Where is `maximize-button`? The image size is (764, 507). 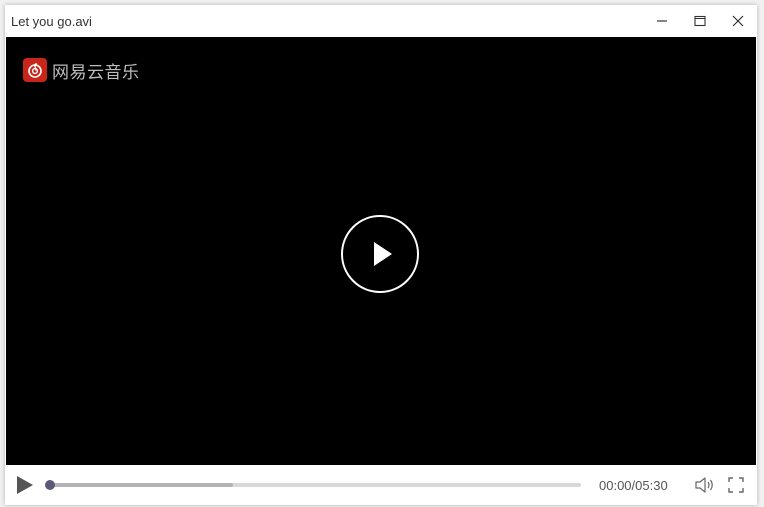 maximize-button is located at coordinates (700, 21).